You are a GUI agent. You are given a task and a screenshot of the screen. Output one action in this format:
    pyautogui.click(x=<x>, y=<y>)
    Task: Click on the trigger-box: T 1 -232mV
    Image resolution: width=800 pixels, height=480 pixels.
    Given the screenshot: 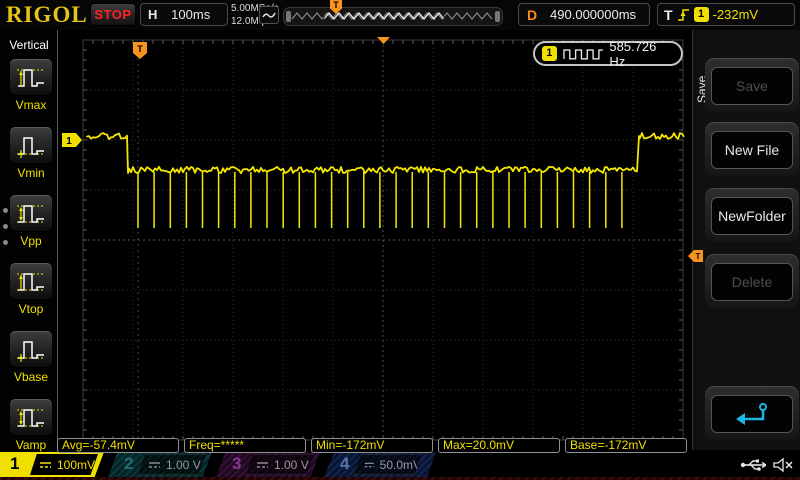 What is the action you would take?
    pyautogui.click(x=726, y=14)
    